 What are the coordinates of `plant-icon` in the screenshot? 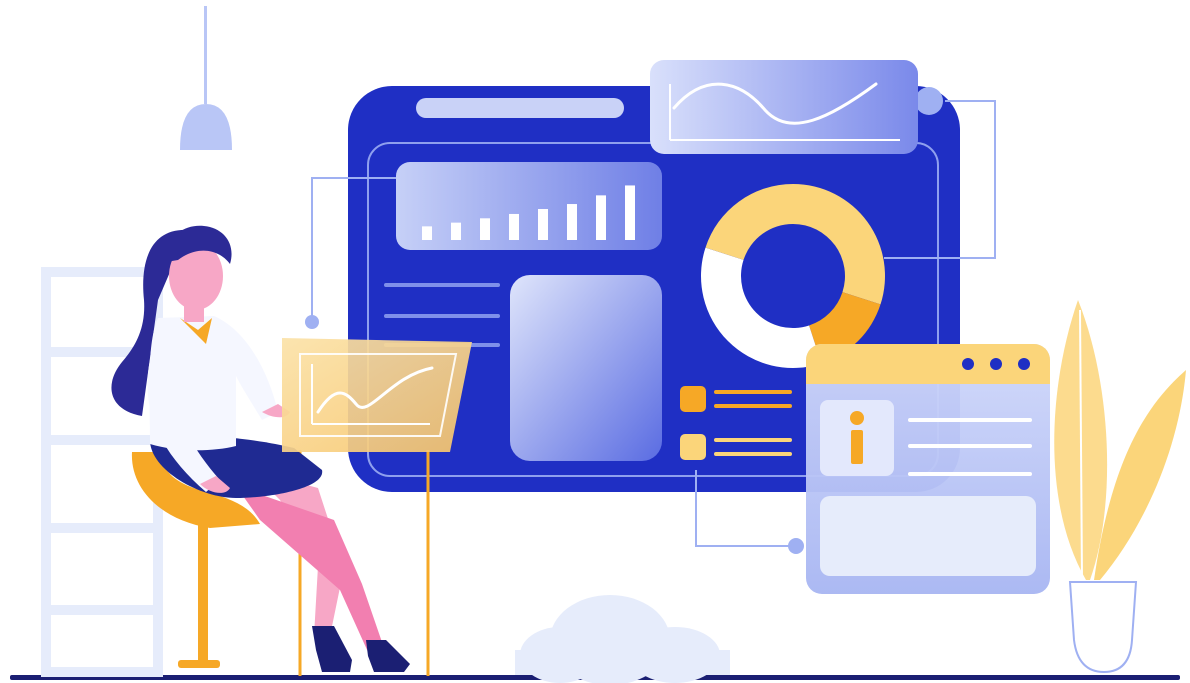 It's located at (1120, 487).